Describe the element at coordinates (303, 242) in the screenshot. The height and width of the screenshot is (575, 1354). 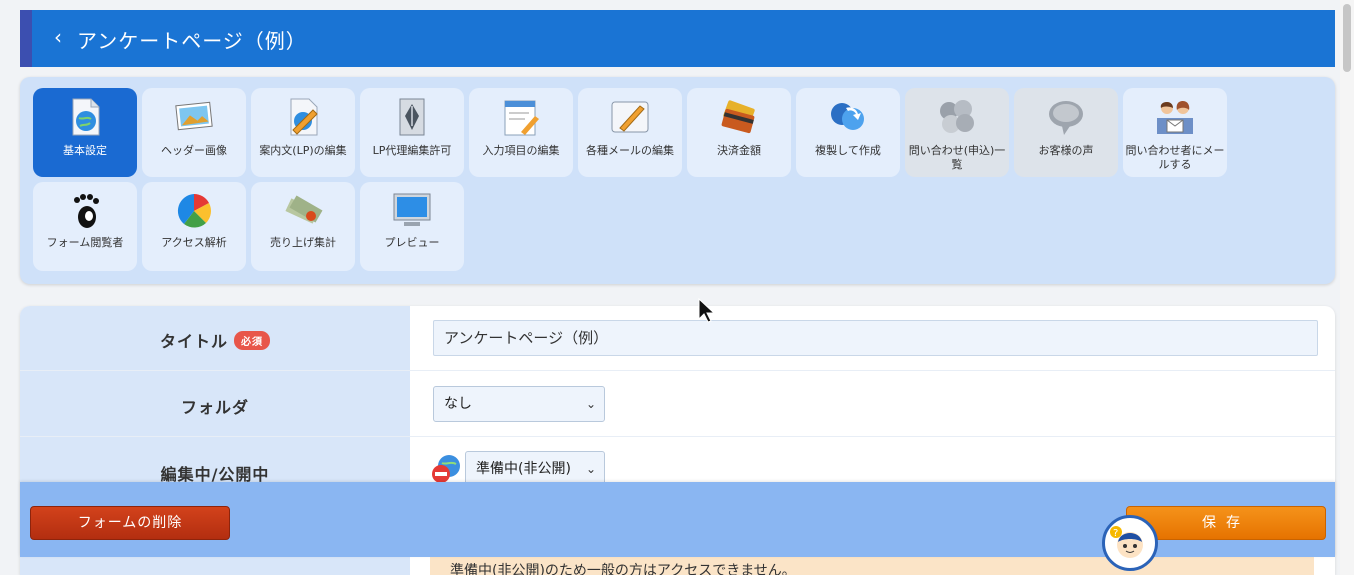
I see `tool-label: 売り上げ集計` at that location.